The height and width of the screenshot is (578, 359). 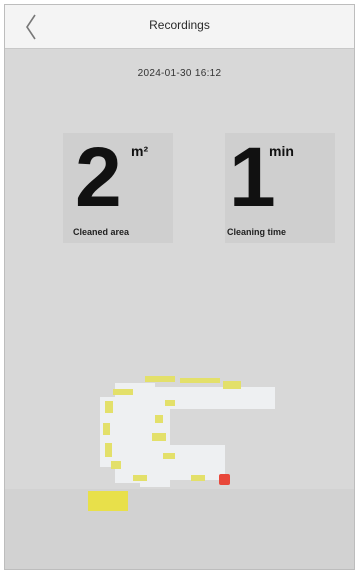 I want to click on cleaning-map, so click(x=181, y=443).